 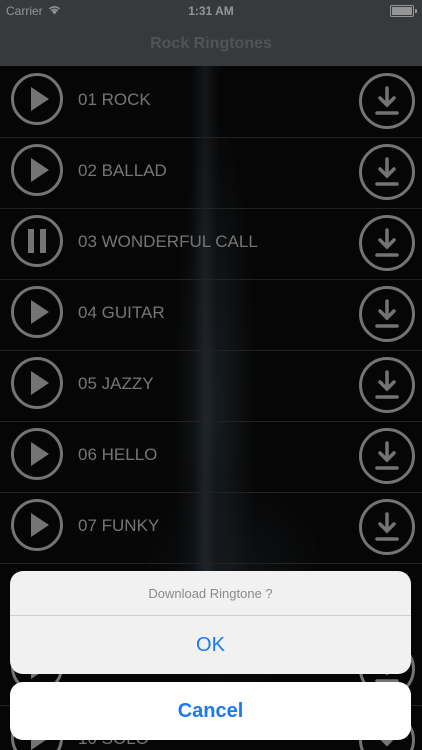 I want to click on ok-button: OK, so click(x=210, y=645).